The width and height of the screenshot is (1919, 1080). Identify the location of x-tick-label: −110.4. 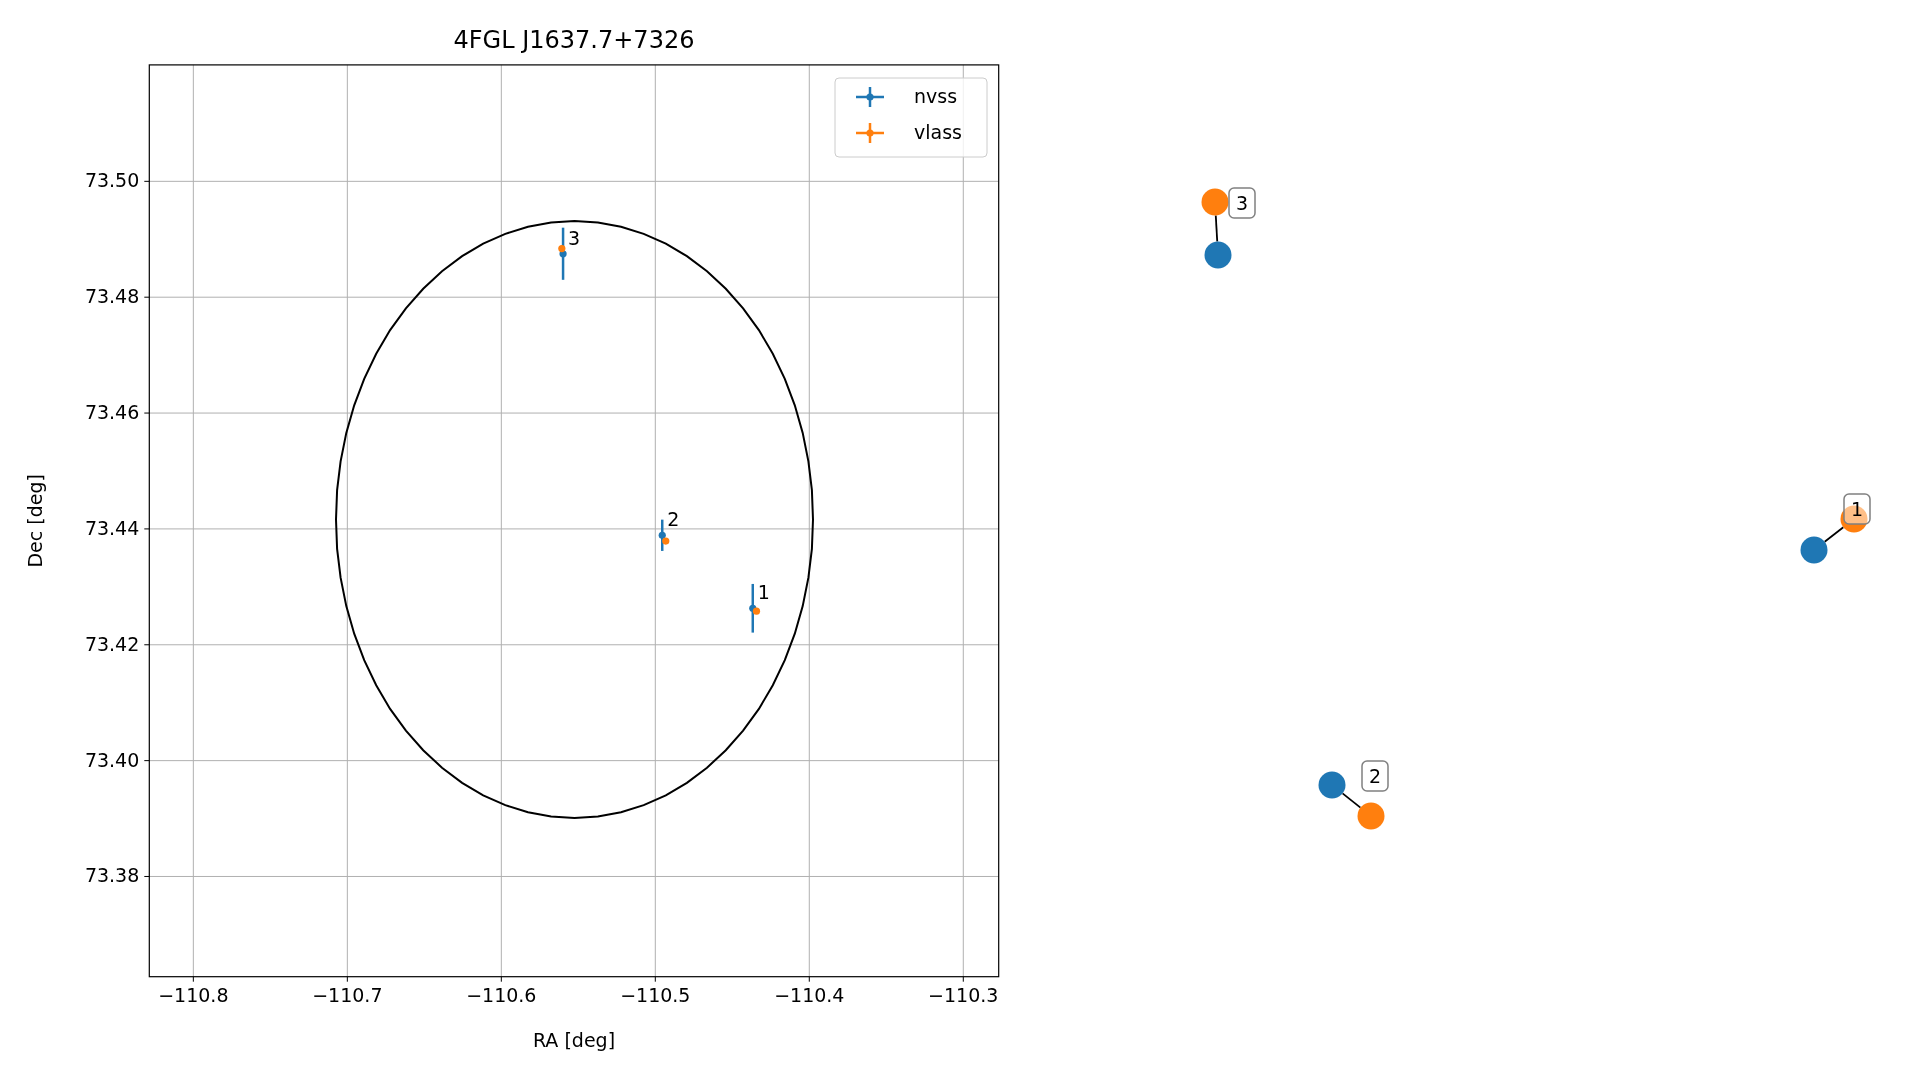
(809, 994).